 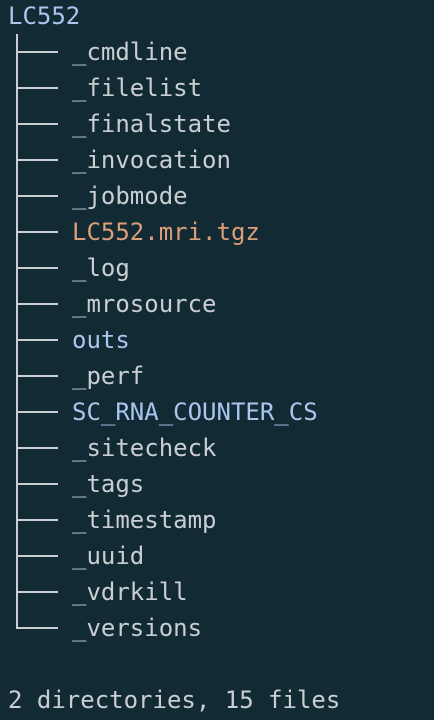 What do you see at coordinates (217, 592) in the screenshot?
I see `tree-entry: _vdrkill` at bounding box center [217, 592].